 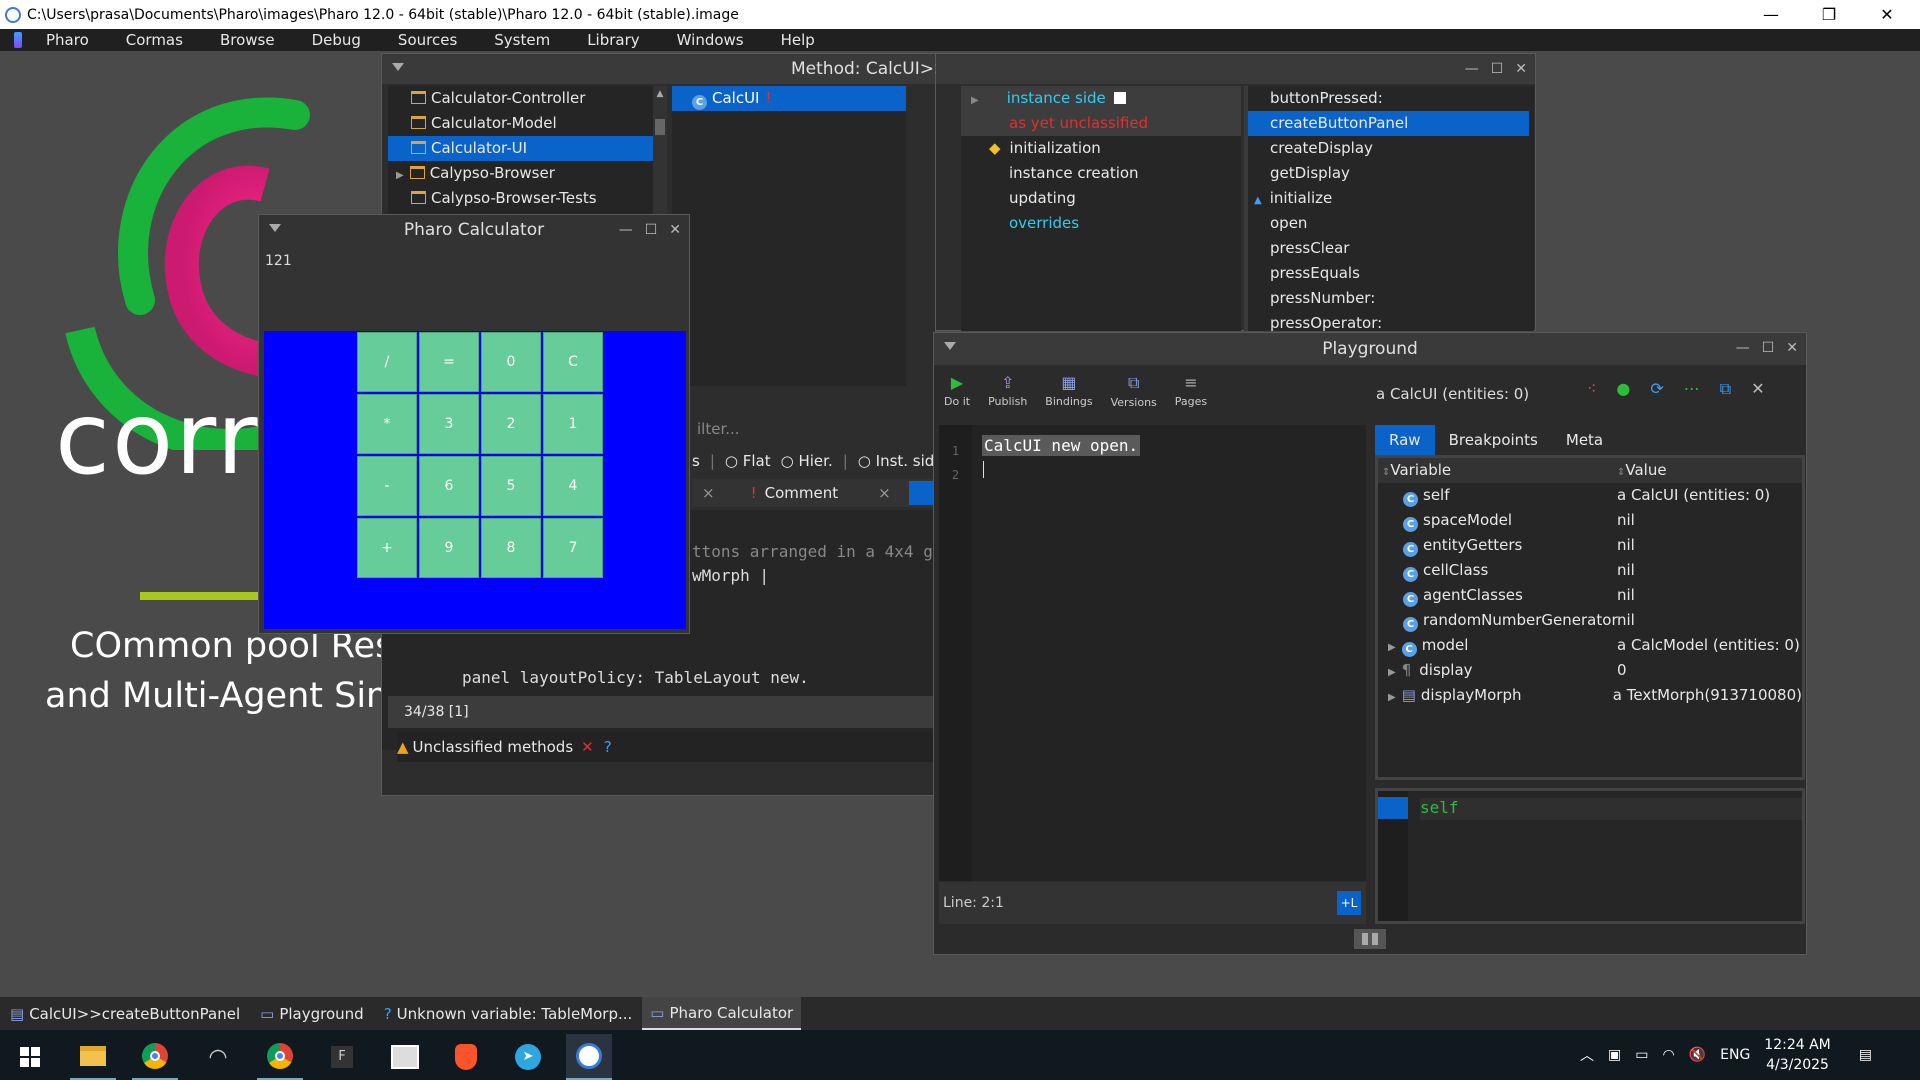 What do you see at coordinates (387, 548) in the screenshot?
I see `calc-button-plus: +` at bounding box center [387, 548].